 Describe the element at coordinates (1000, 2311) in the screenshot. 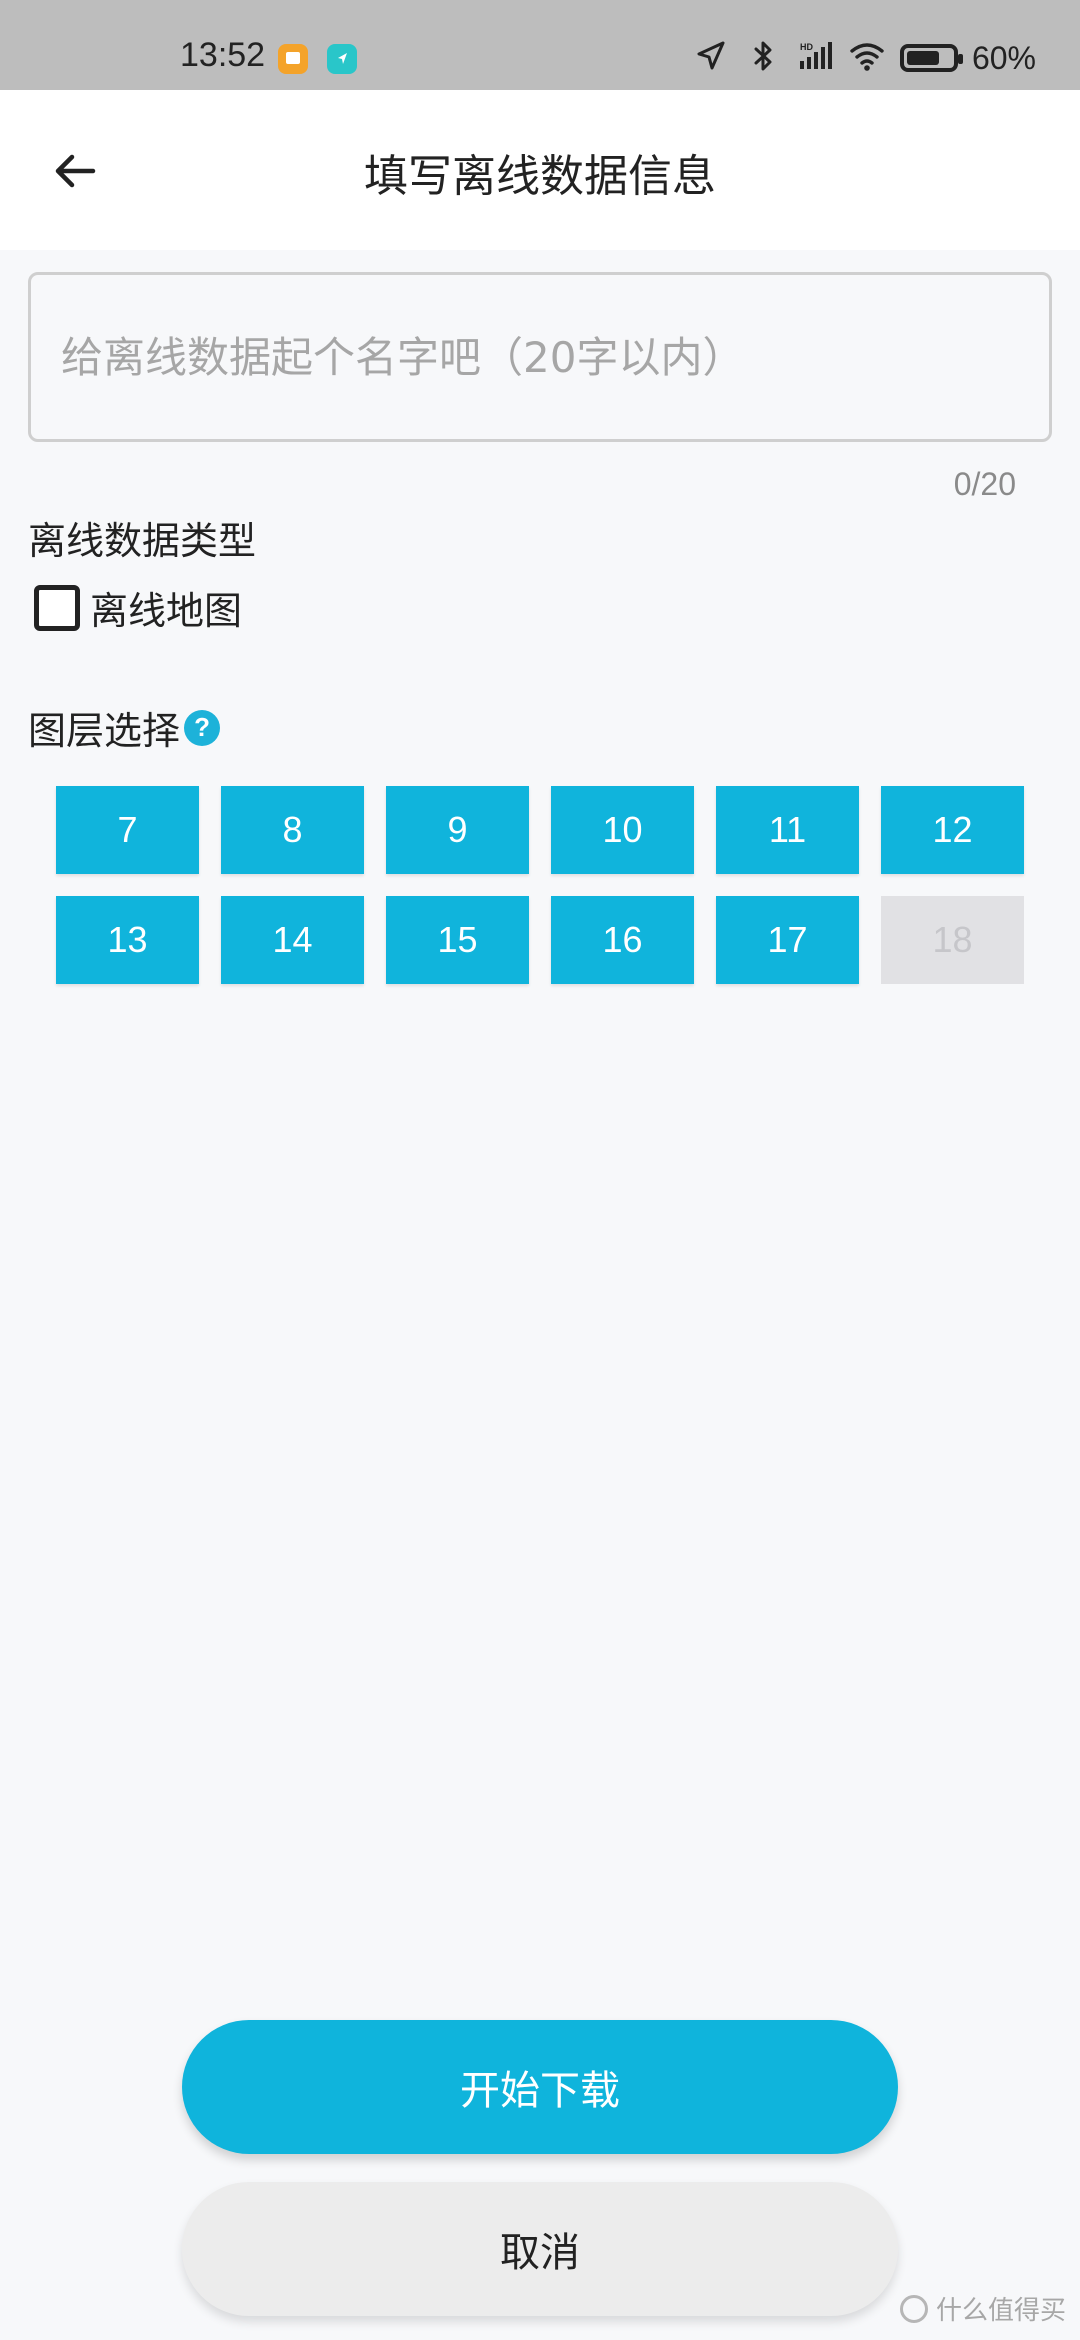

I see `watermark-text: 什么值得买` at that location.